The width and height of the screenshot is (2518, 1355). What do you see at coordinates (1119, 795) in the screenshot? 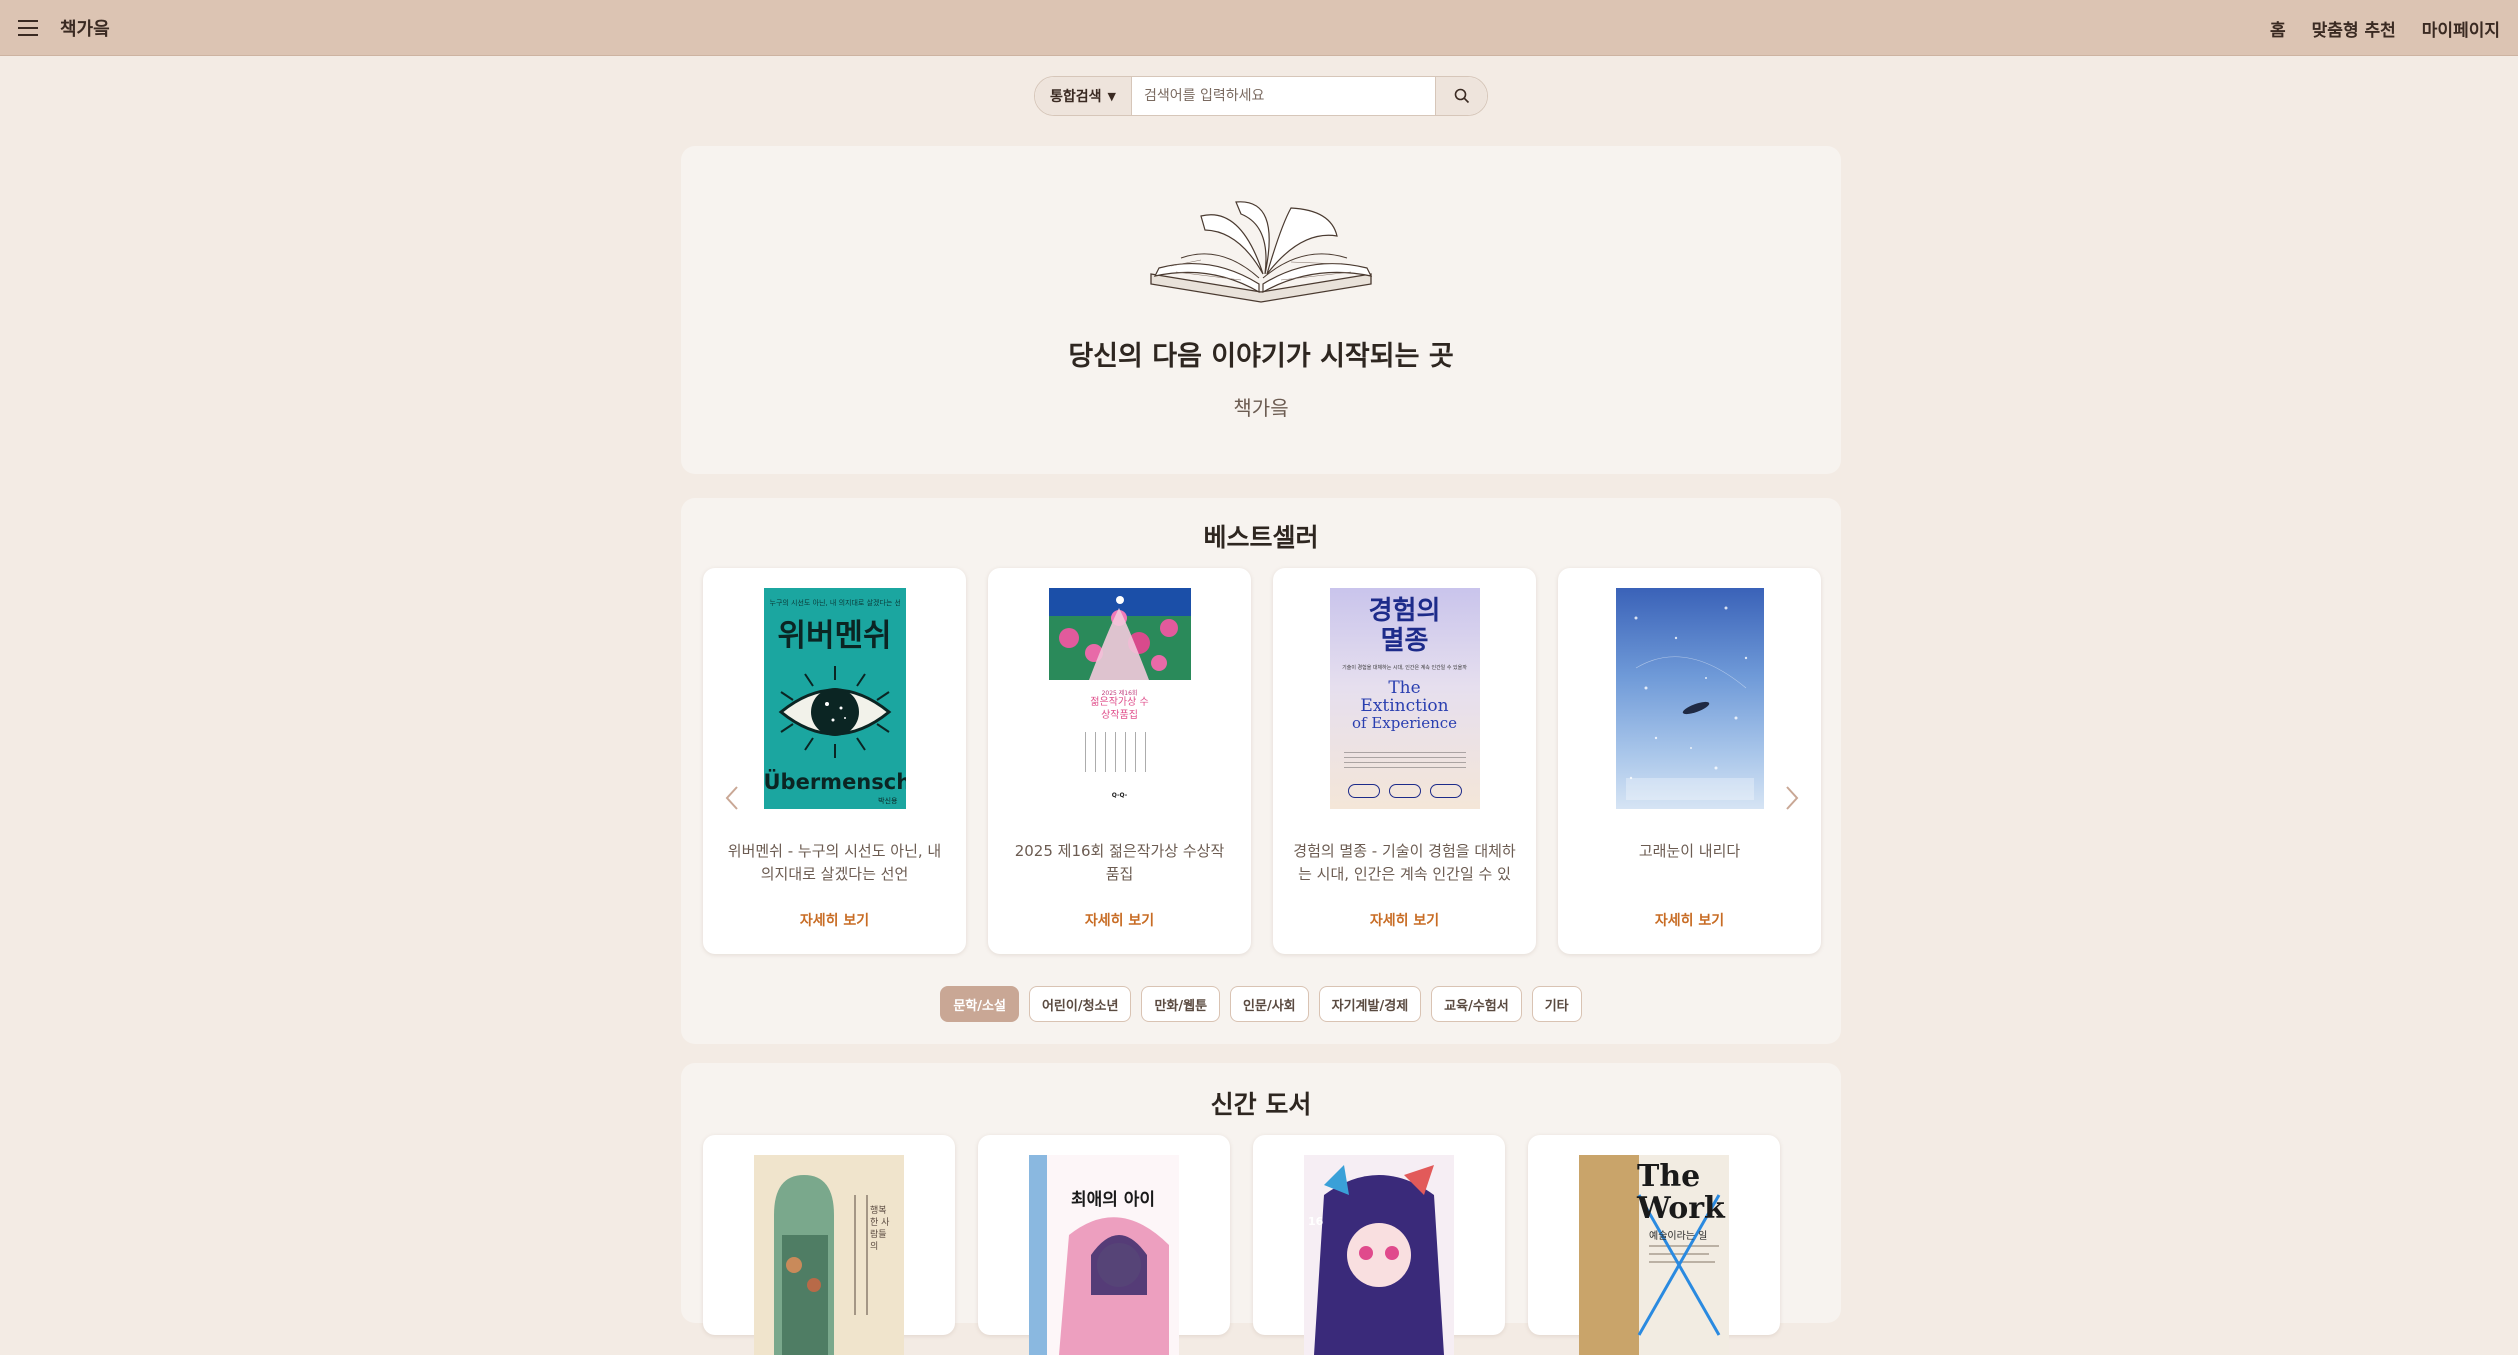
I see `cover-logo: Q-Q-` at bounding box center [1119, 795].